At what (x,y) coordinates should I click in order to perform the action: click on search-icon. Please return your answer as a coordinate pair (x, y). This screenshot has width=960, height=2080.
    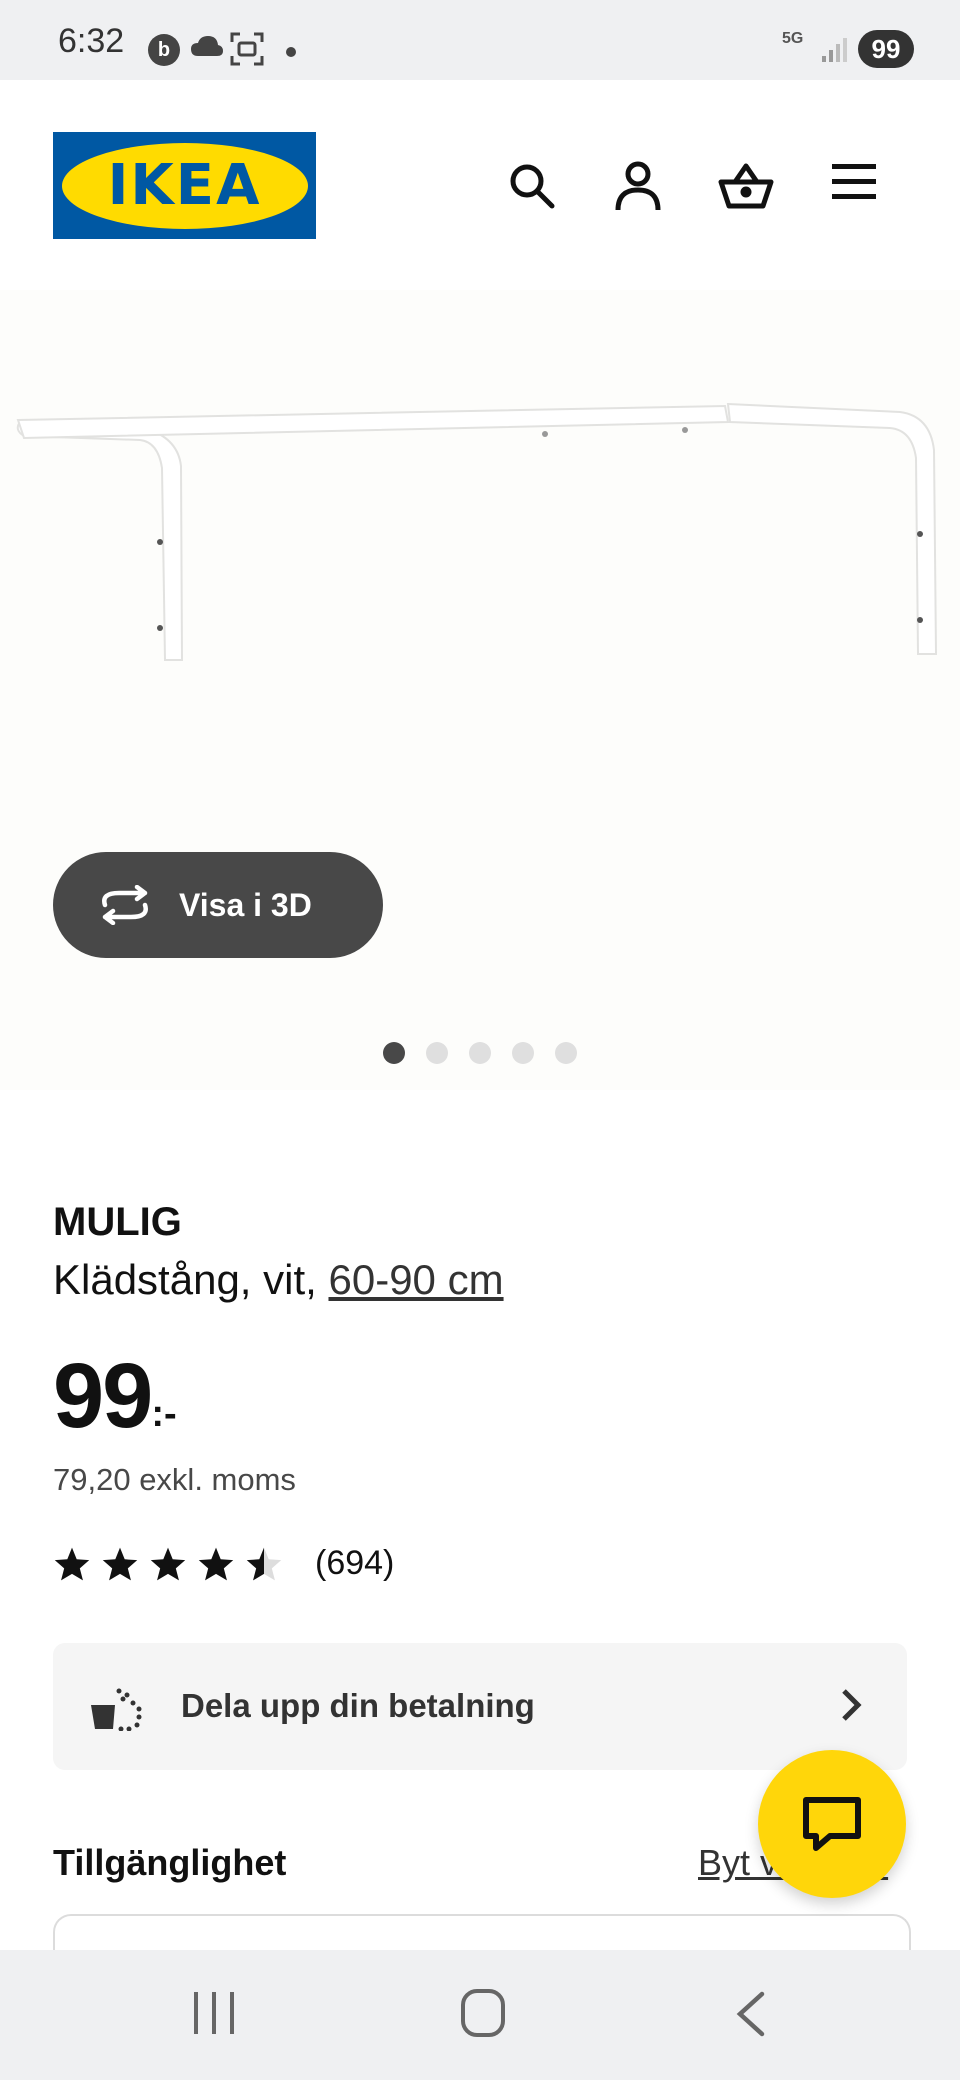
    Looking at the image, I should click on (532, 186).